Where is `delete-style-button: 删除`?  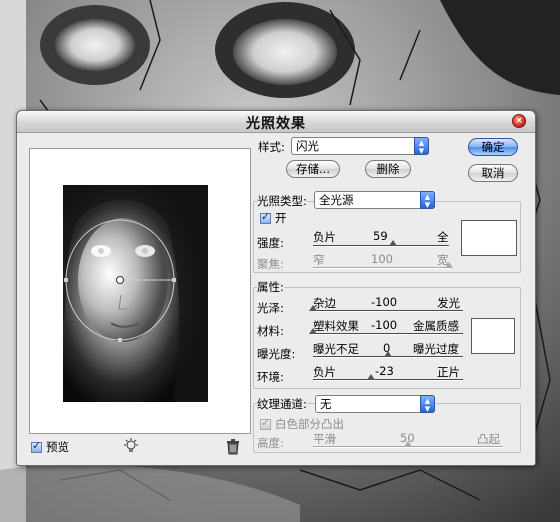
delete-style-button: 删除 is located at coordinates (388, 169).